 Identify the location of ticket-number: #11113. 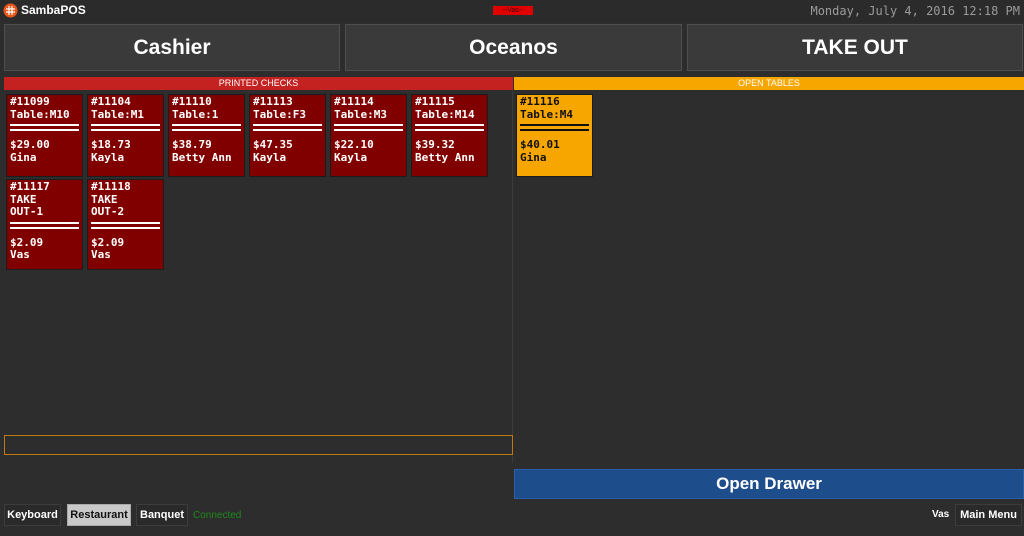
(273, 101).